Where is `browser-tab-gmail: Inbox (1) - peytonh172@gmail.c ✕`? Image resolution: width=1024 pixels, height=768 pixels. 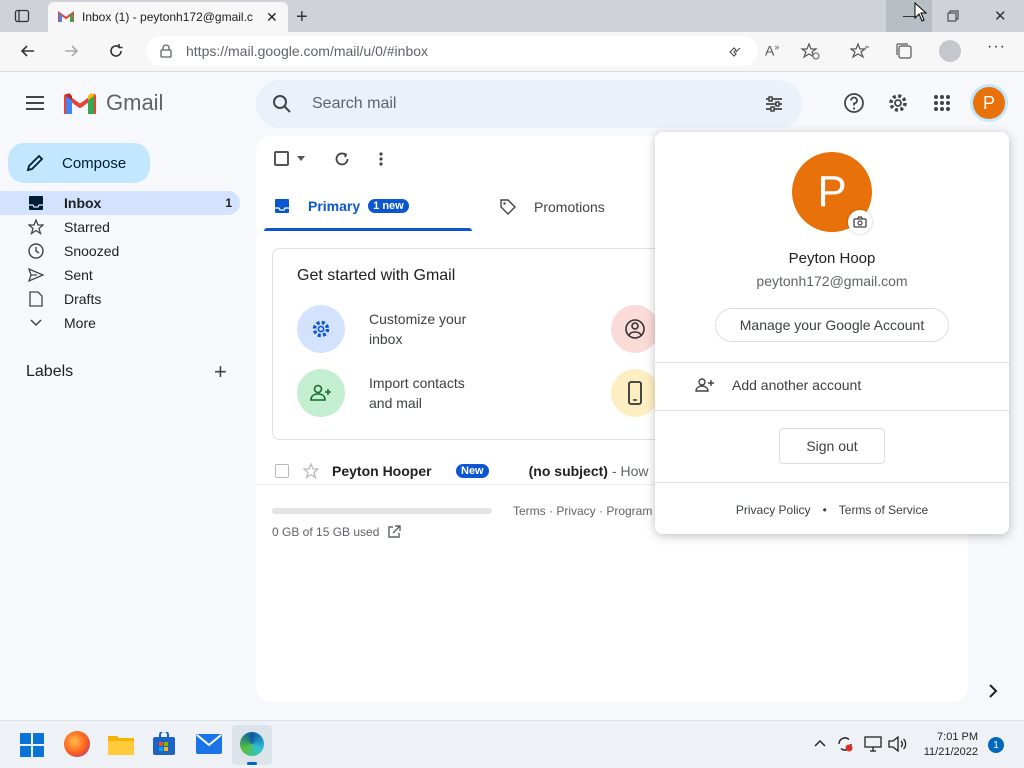 browser-tab-gmail: Inbox (1) - peytonh172@gmail.c ✕ is located at coordinates (168, 17).